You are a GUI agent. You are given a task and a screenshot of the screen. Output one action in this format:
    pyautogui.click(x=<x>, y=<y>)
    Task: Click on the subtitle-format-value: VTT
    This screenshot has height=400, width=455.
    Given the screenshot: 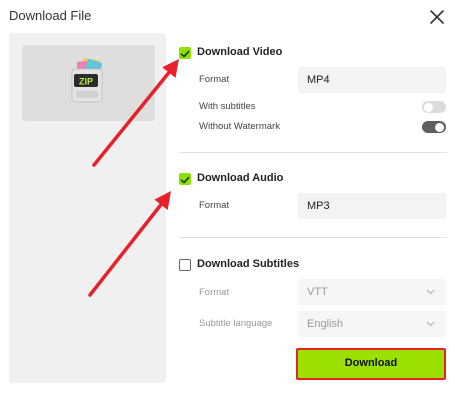 What is the action you would take?
    pyautogui.click(x=317, y=292)
    